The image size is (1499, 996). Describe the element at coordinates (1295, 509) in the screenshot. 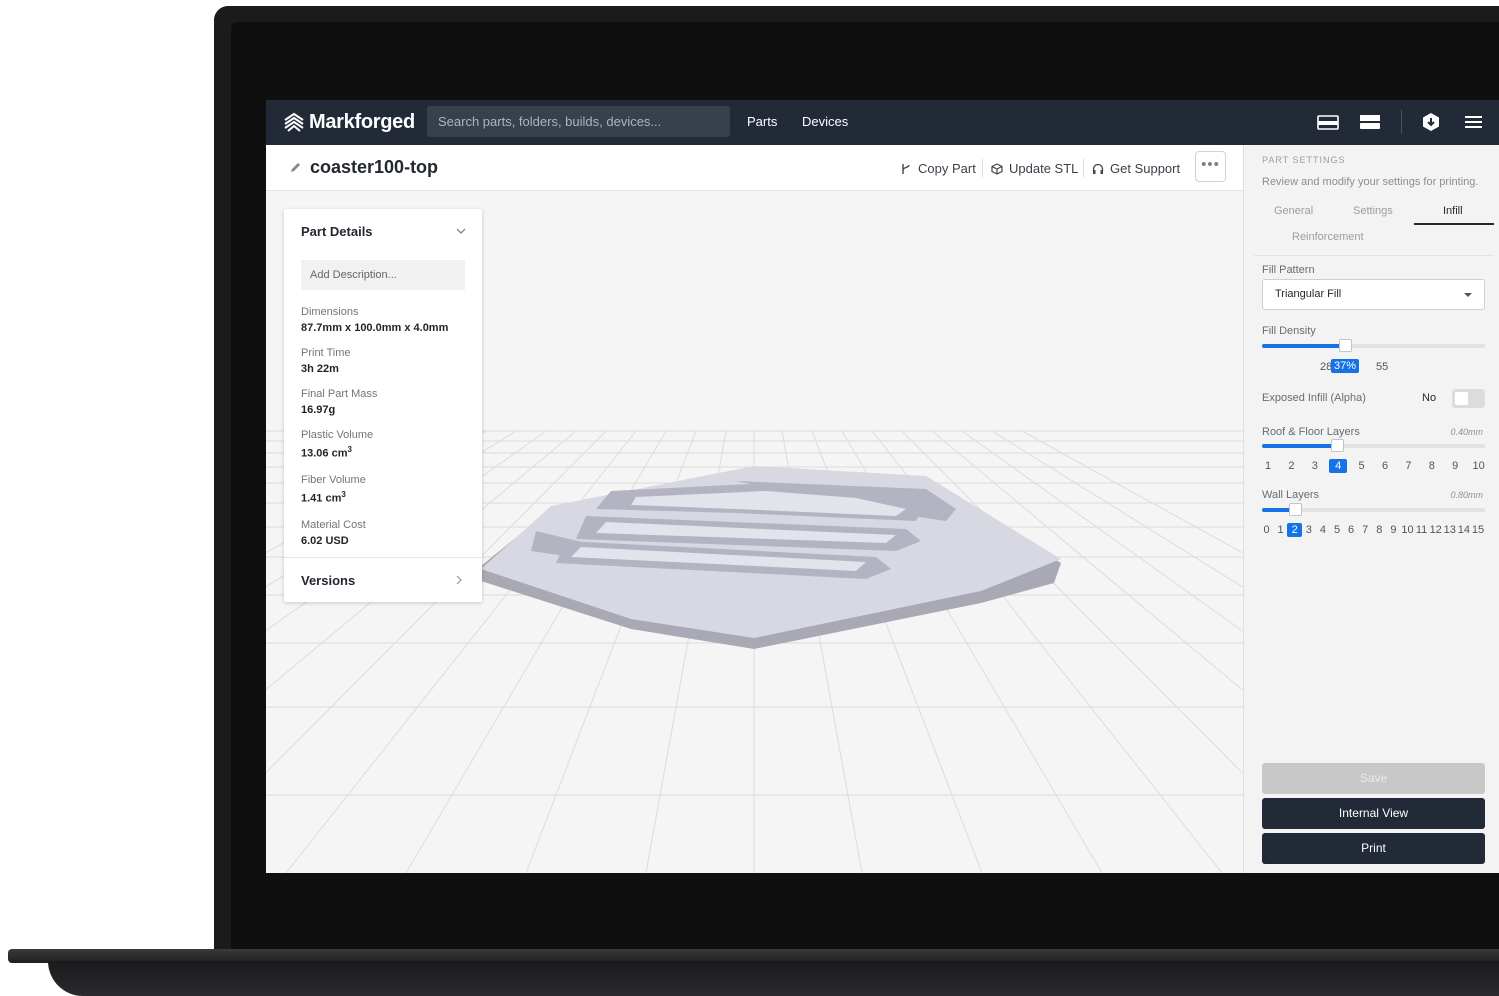

I see `wall-layers-handle` at that location.